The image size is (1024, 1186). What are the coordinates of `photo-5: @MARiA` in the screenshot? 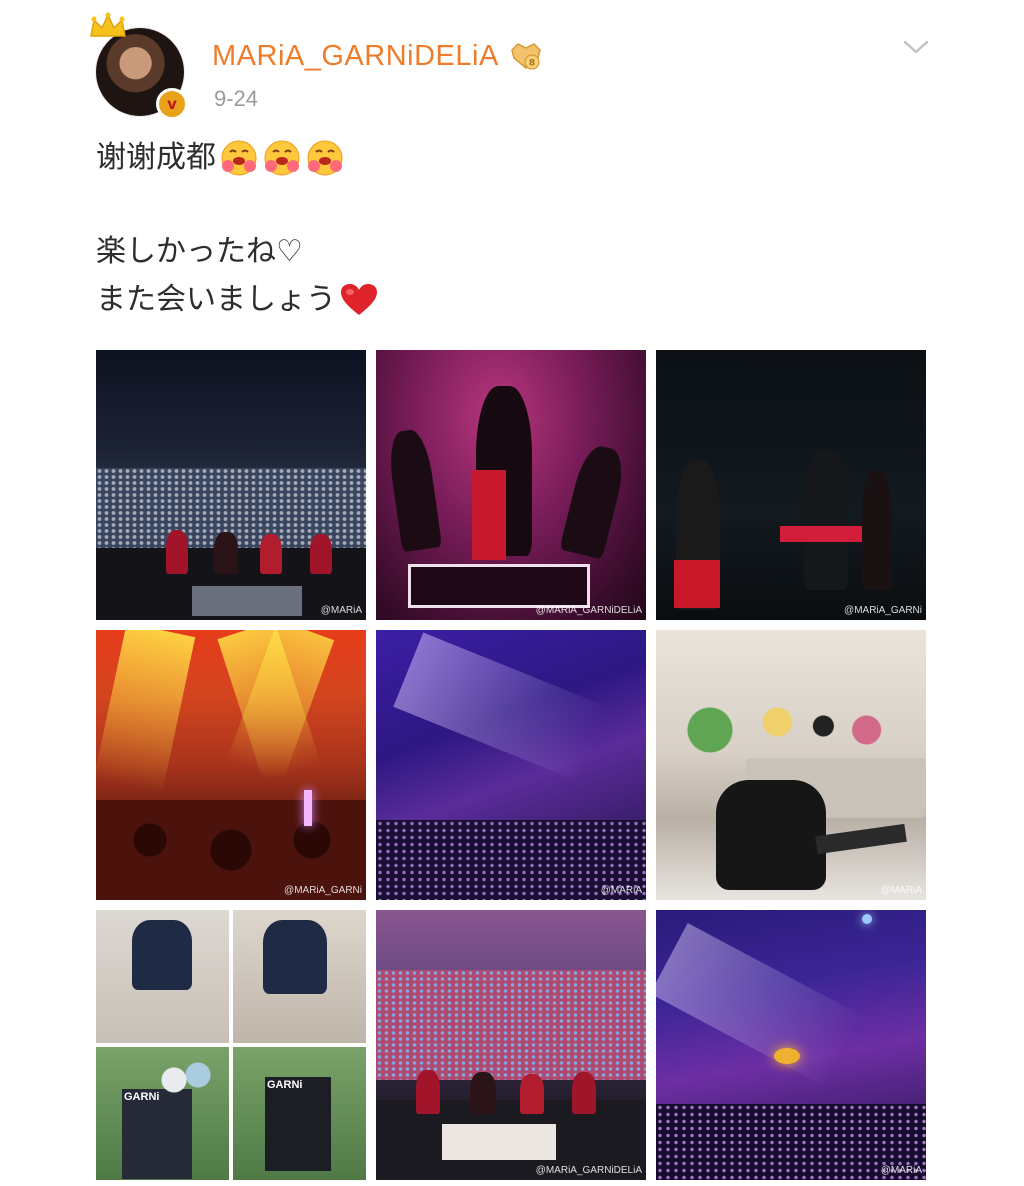 It's located at (511, 765).